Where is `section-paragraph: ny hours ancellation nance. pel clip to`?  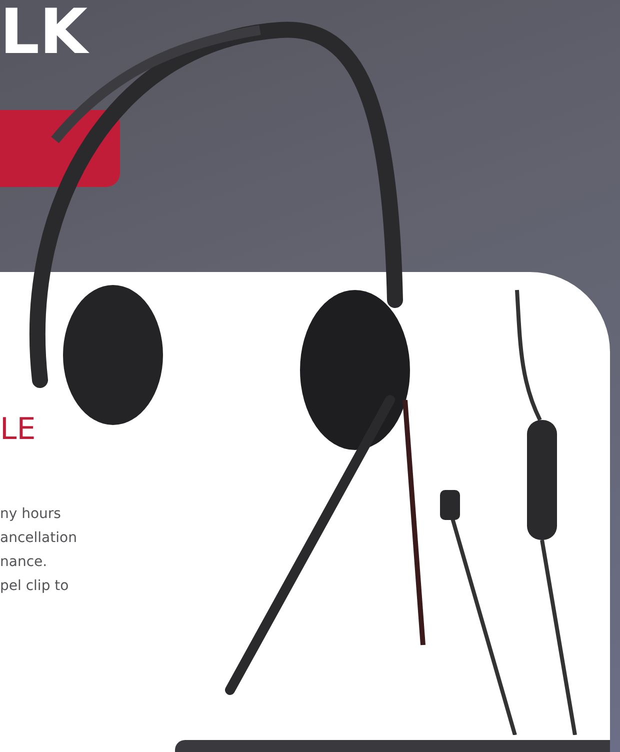 section-paragraph: ny hours ancellation nance. pel clip to is located at coordinates (39, 550).